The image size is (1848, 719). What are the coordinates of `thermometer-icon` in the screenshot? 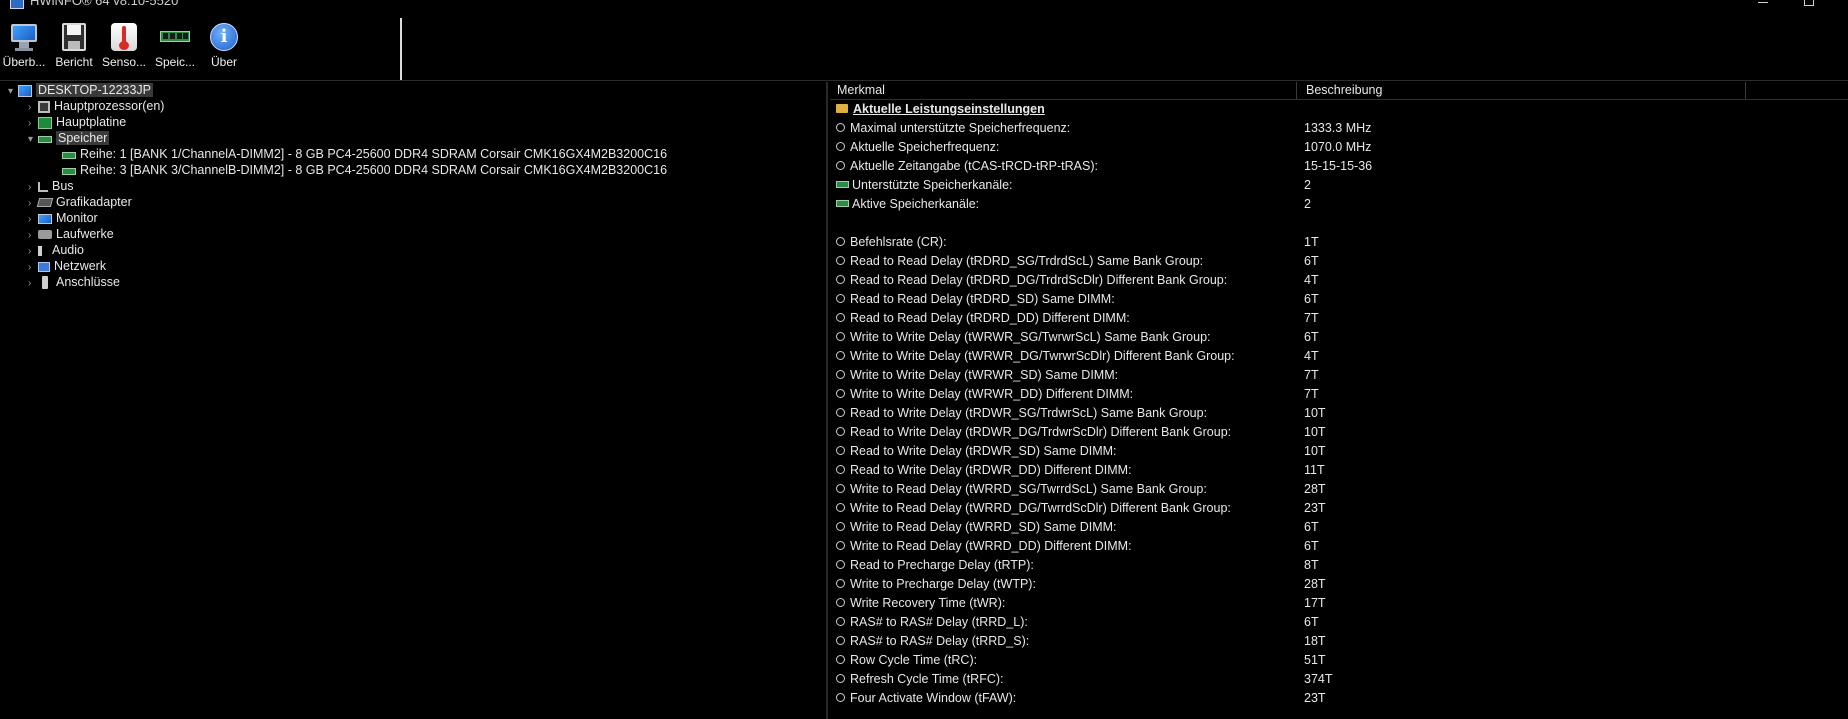 It's located at (124, 37).